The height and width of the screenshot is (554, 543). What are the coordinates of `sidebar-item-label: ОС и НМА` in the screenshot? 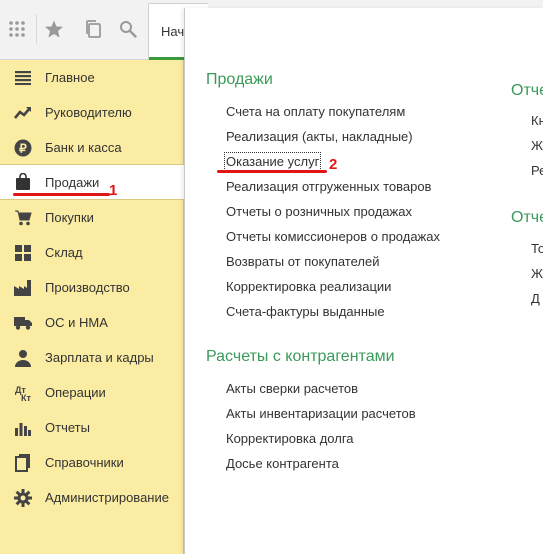 It's located at (76, 322).